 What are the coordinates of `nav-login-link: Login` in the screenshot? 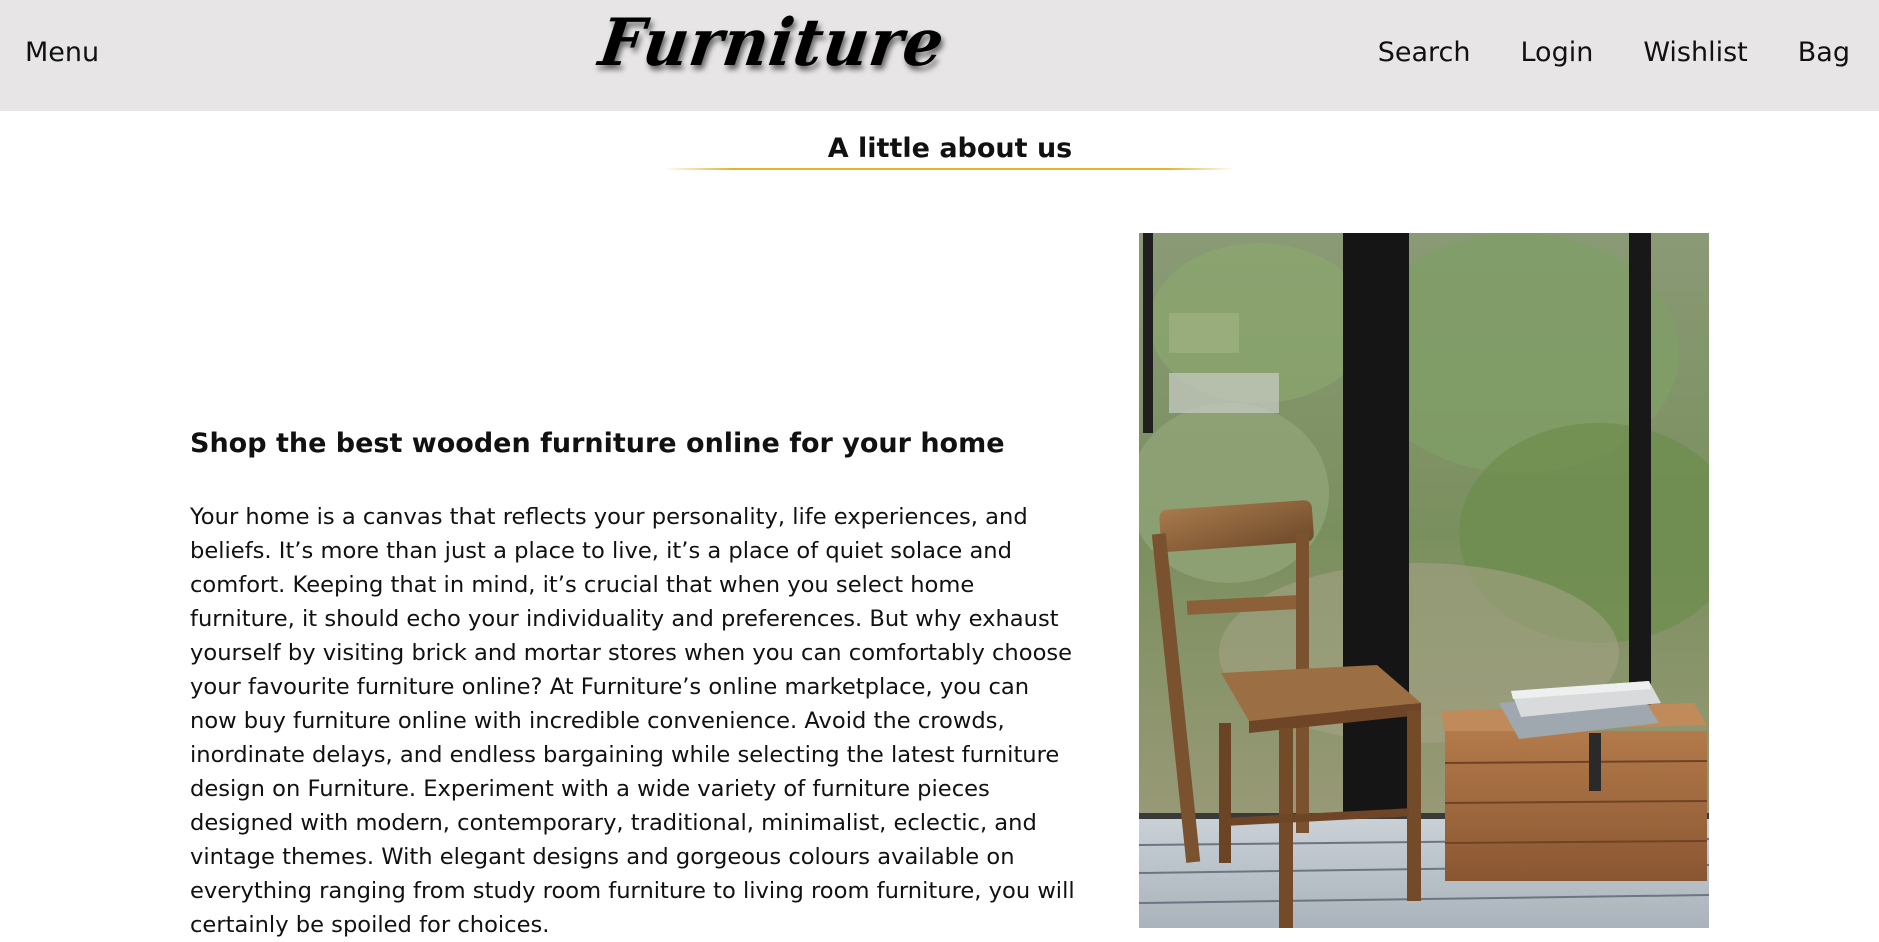 It's located at (1556, 52).